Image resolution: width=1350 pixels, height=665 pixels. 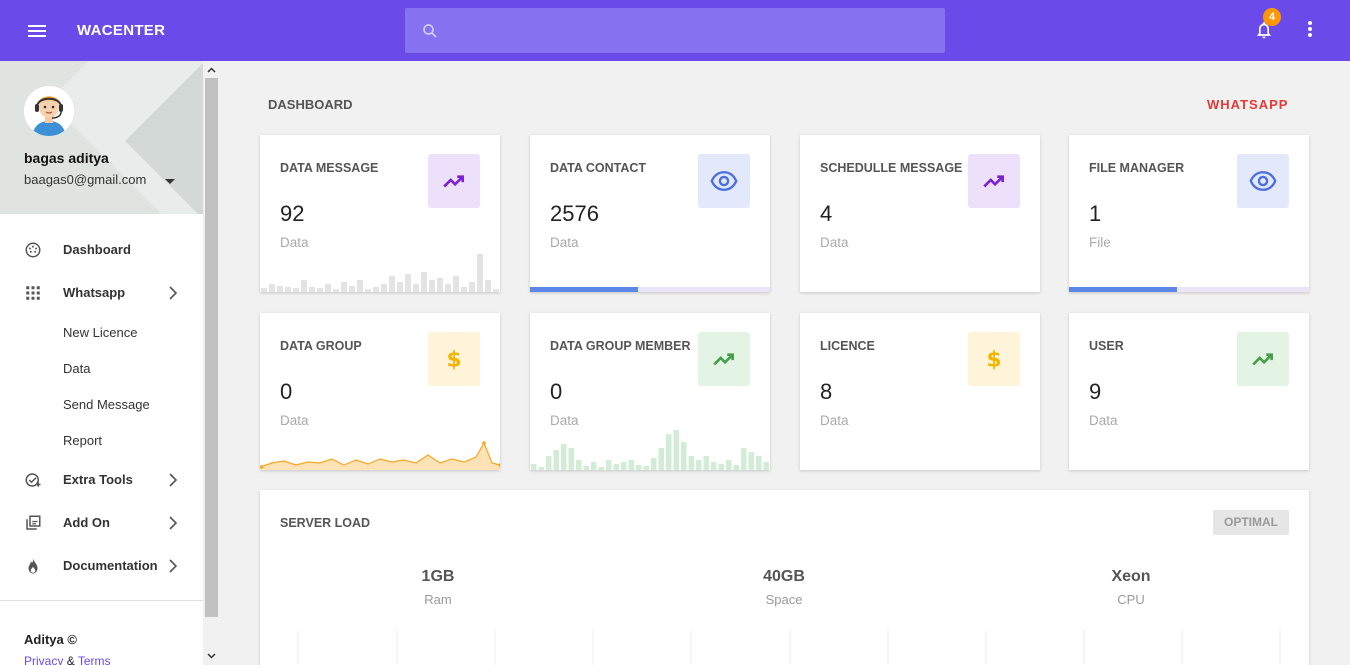 I want to click on sidebar-item-dashboard: Dashboard, so click(x=101, y=250).